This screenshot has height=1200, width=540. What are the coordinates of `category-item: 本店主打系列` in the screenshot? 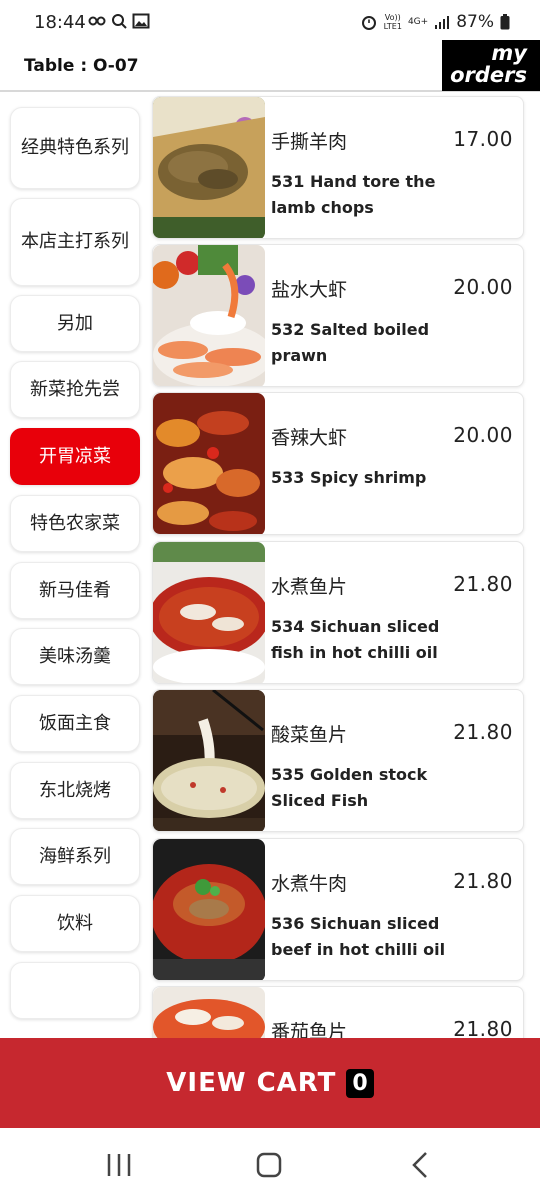 It's located at (75, 242).